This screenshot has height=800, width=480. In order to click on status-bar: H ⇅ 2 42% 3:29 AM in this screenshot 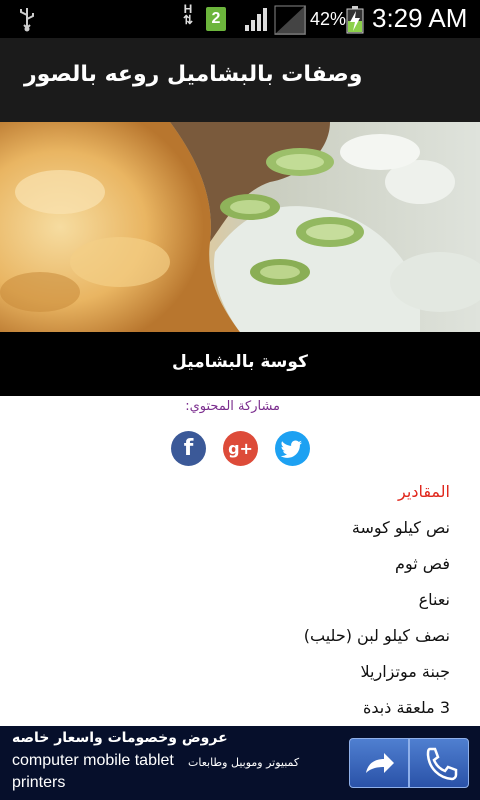, I will do `click(240, 19)`.